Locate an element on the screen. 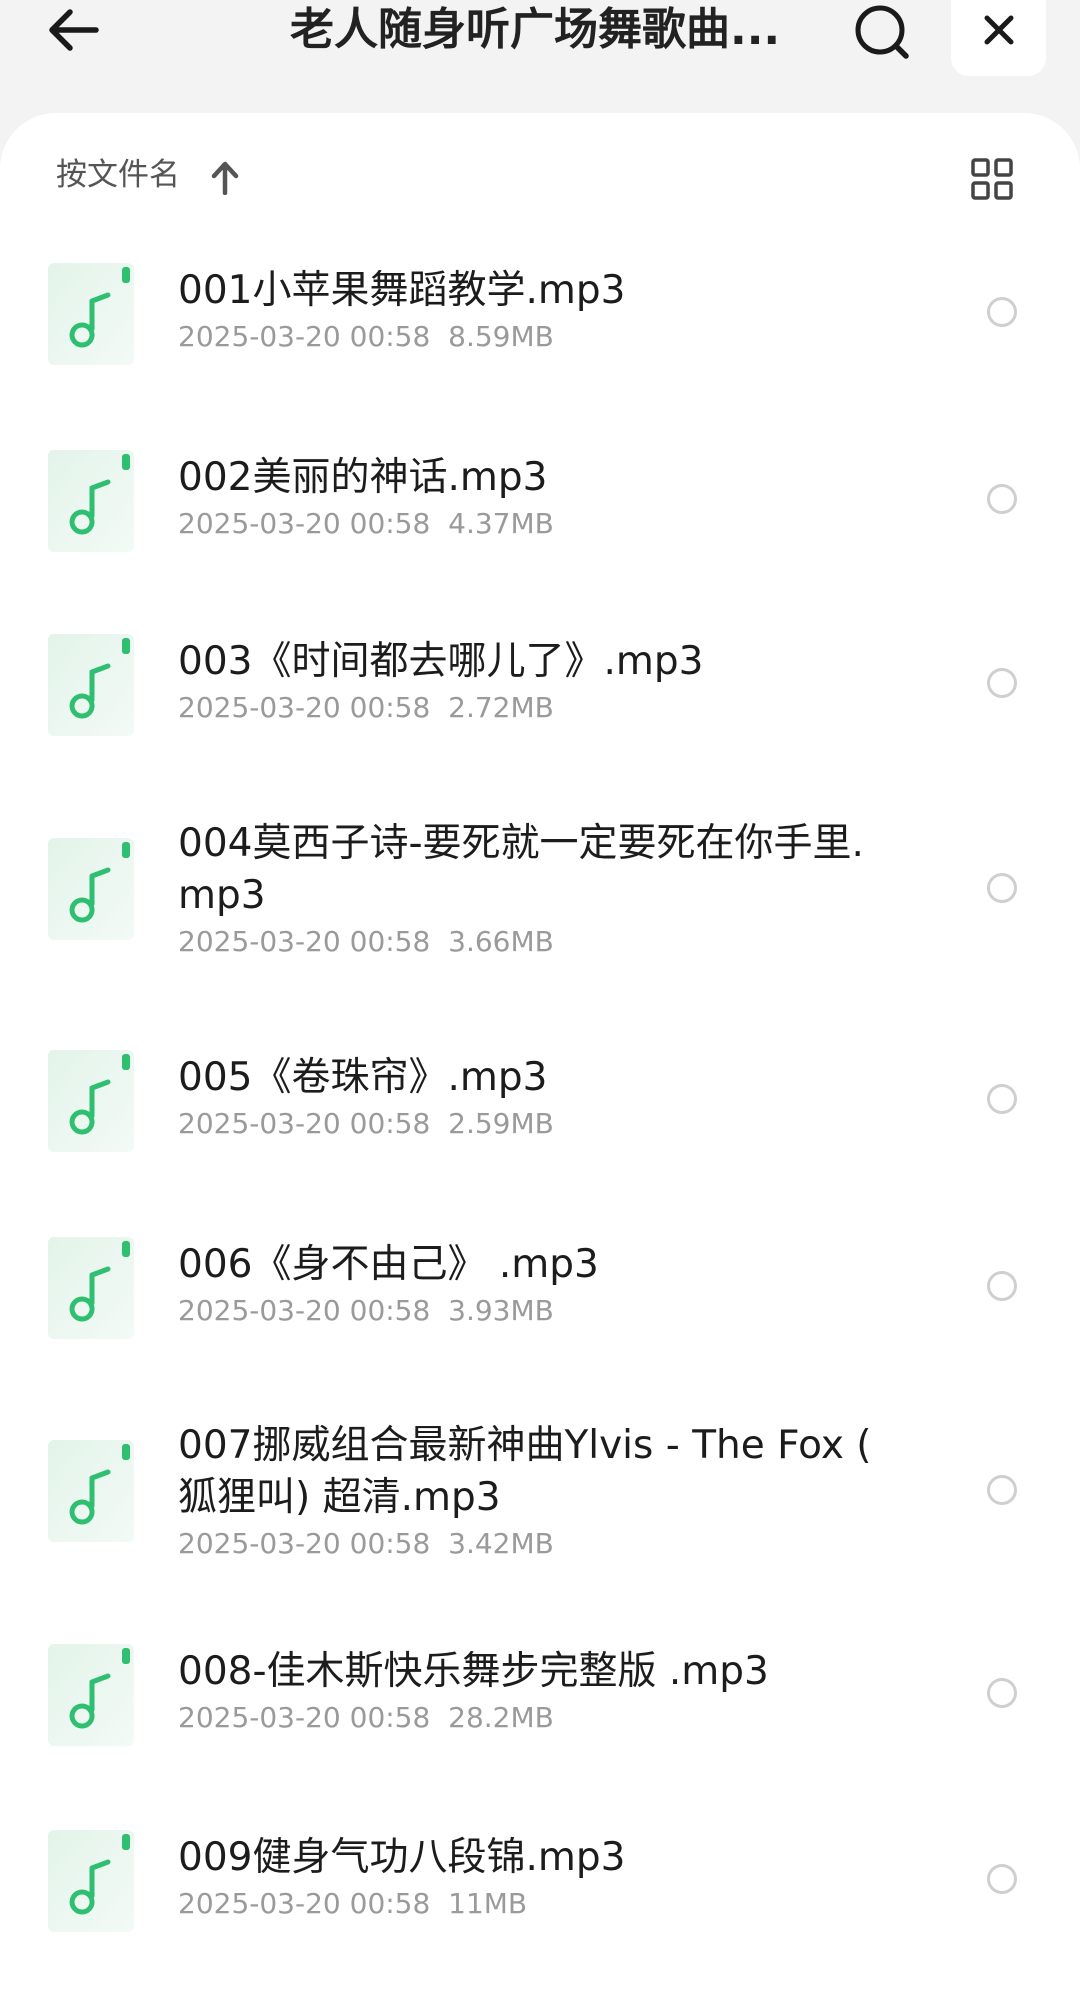 This screenshot has height=2013, width=1080. list-item: 001小苹果舞蹈教学.mp3 2025-03-20 00:58 8.59MB is located at coordinates (540, 348).